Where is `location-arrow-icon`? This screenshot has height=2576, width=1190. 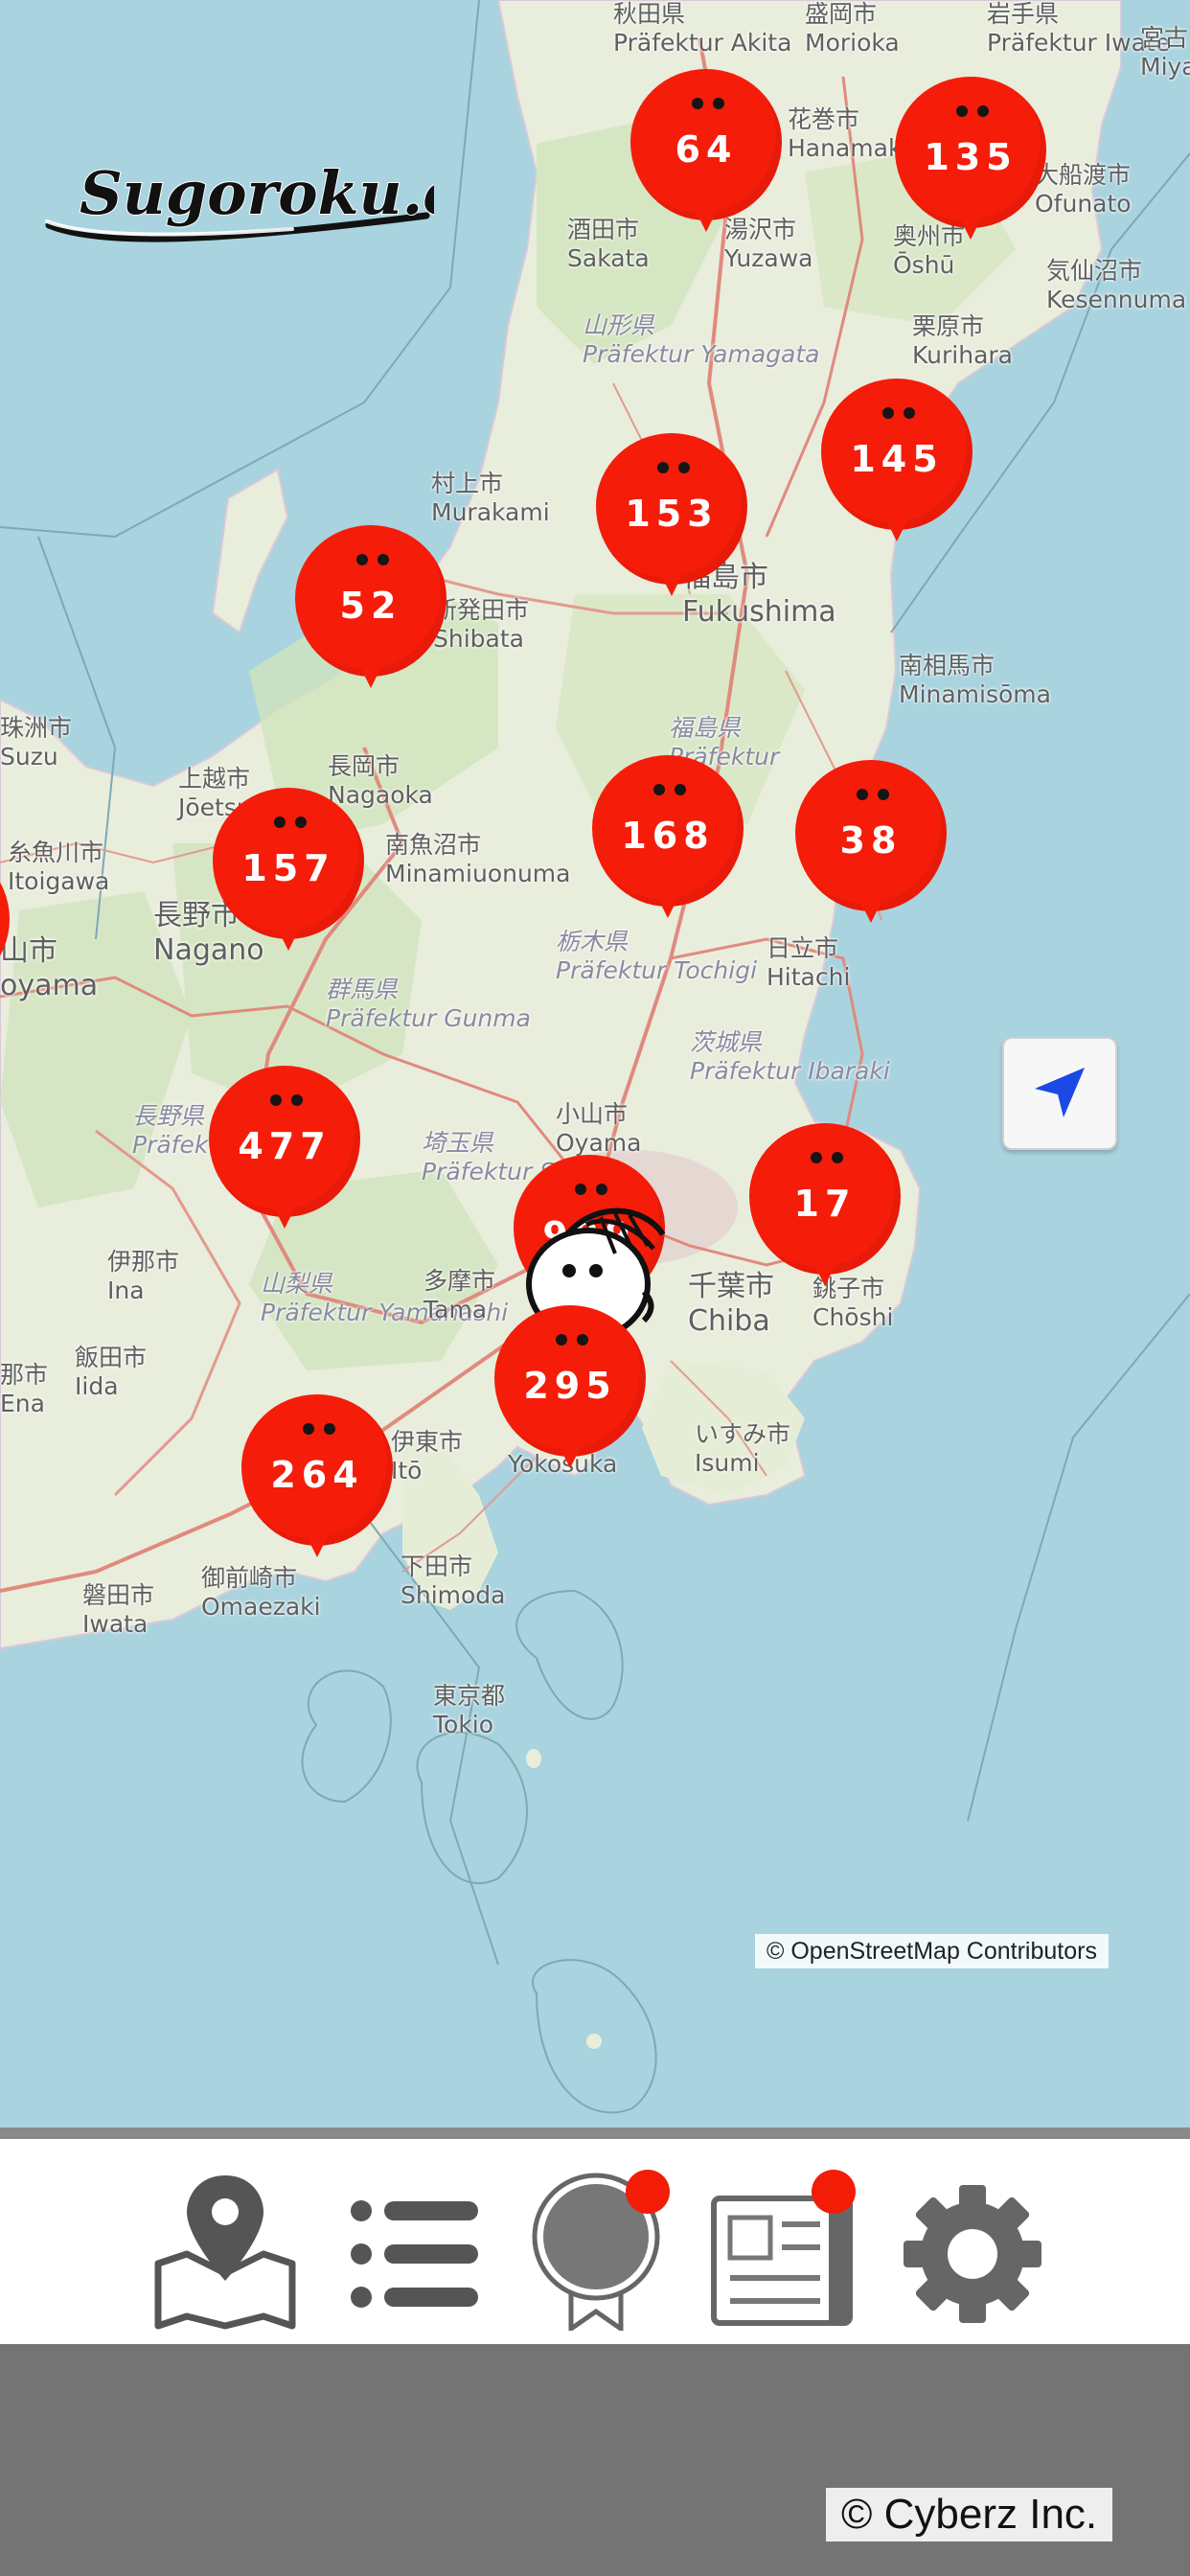
location-arrow-icon is located at coordinates (1060, 1092).